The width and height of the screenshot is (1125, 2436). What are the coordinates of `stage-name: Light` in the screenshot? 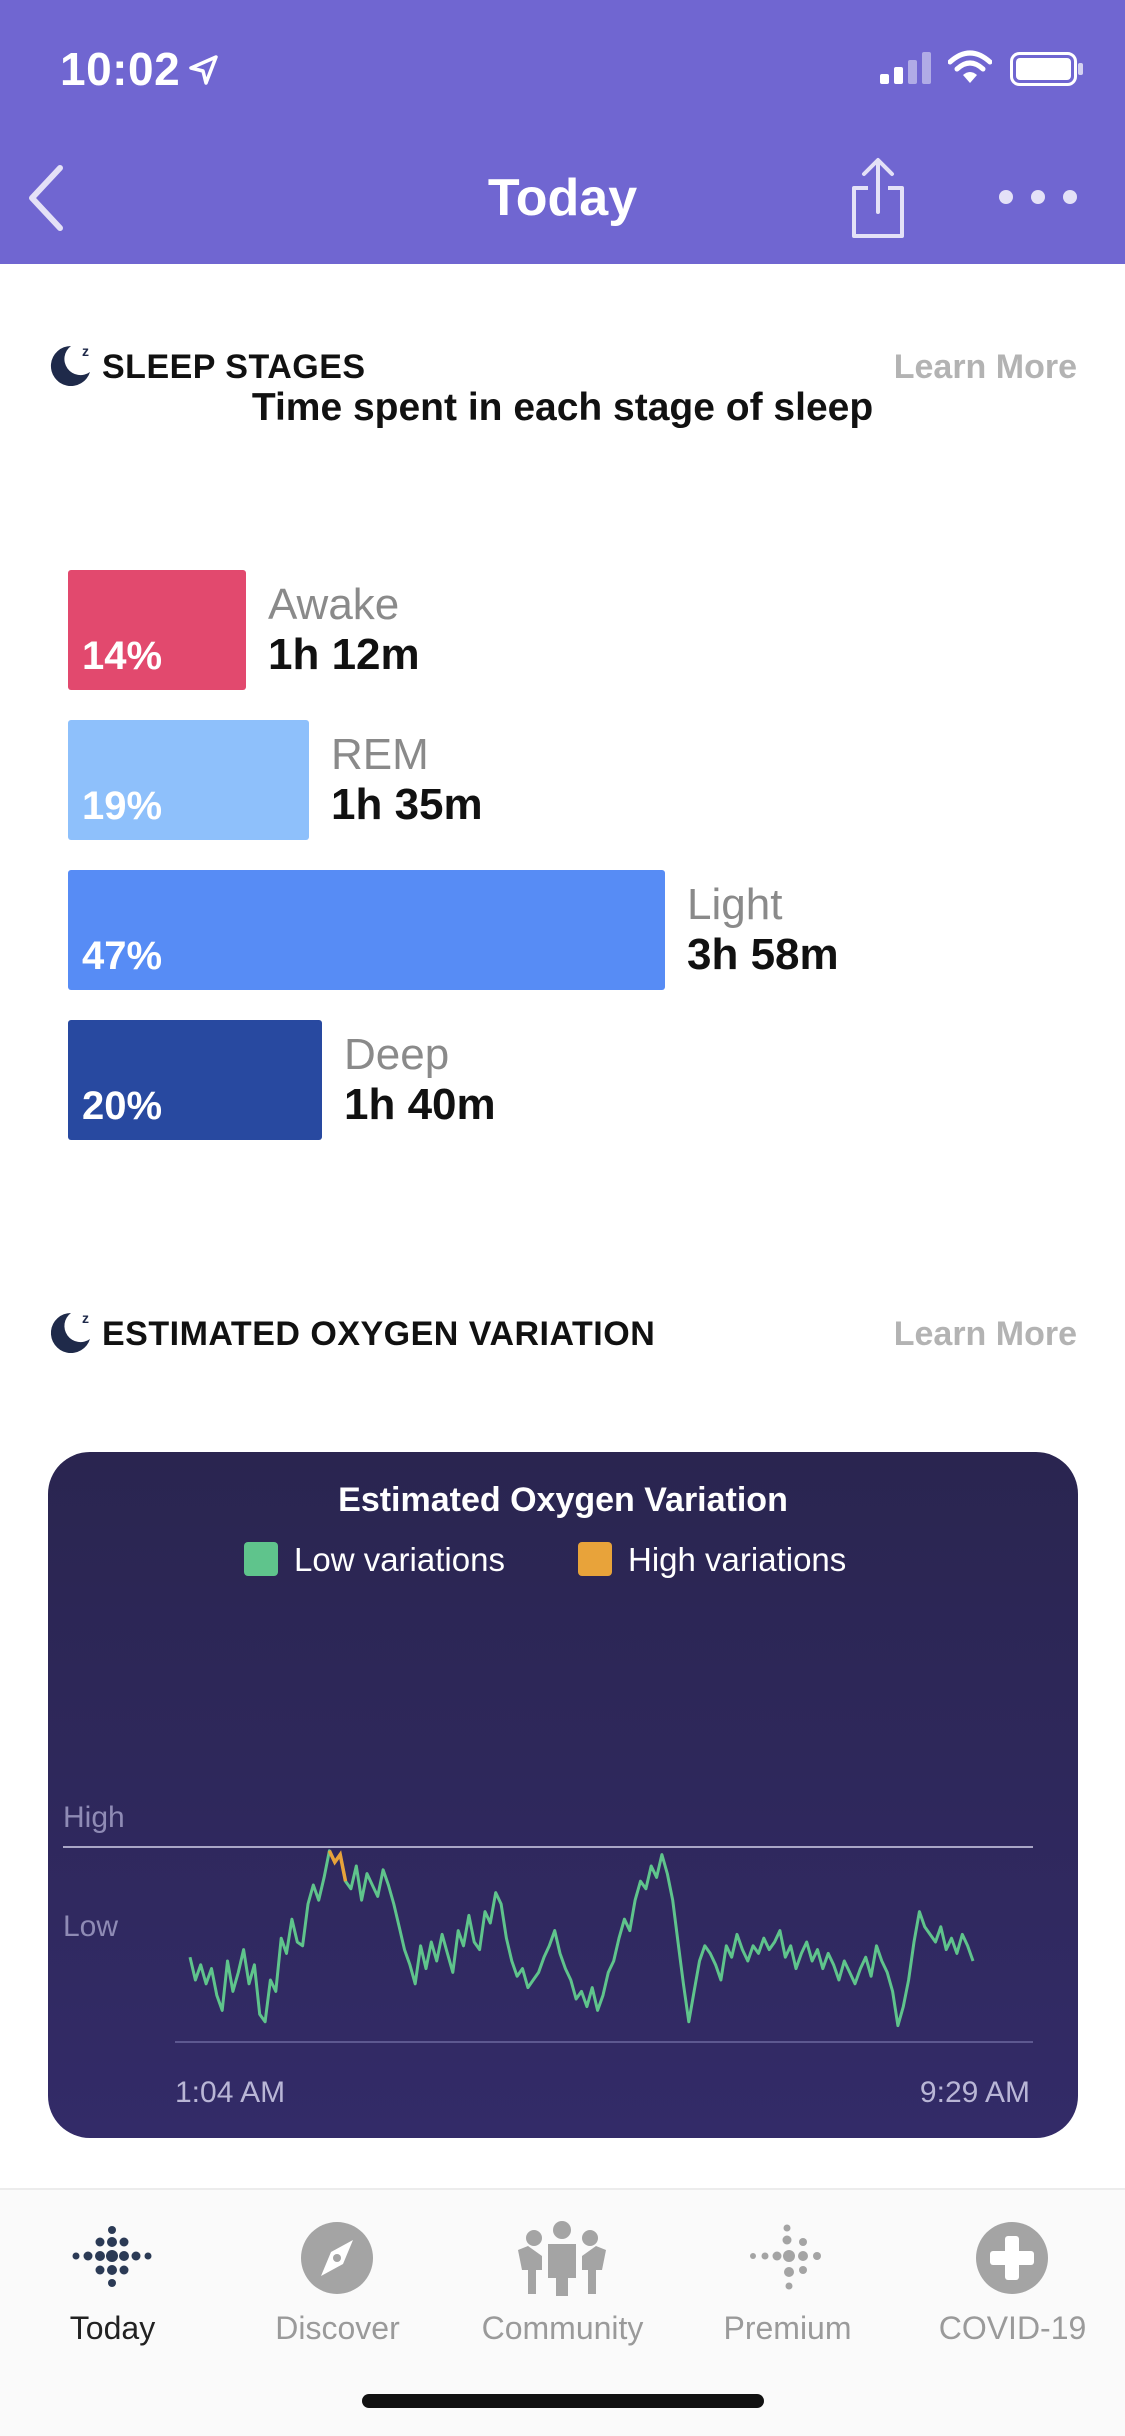 It's located at (735, 904).